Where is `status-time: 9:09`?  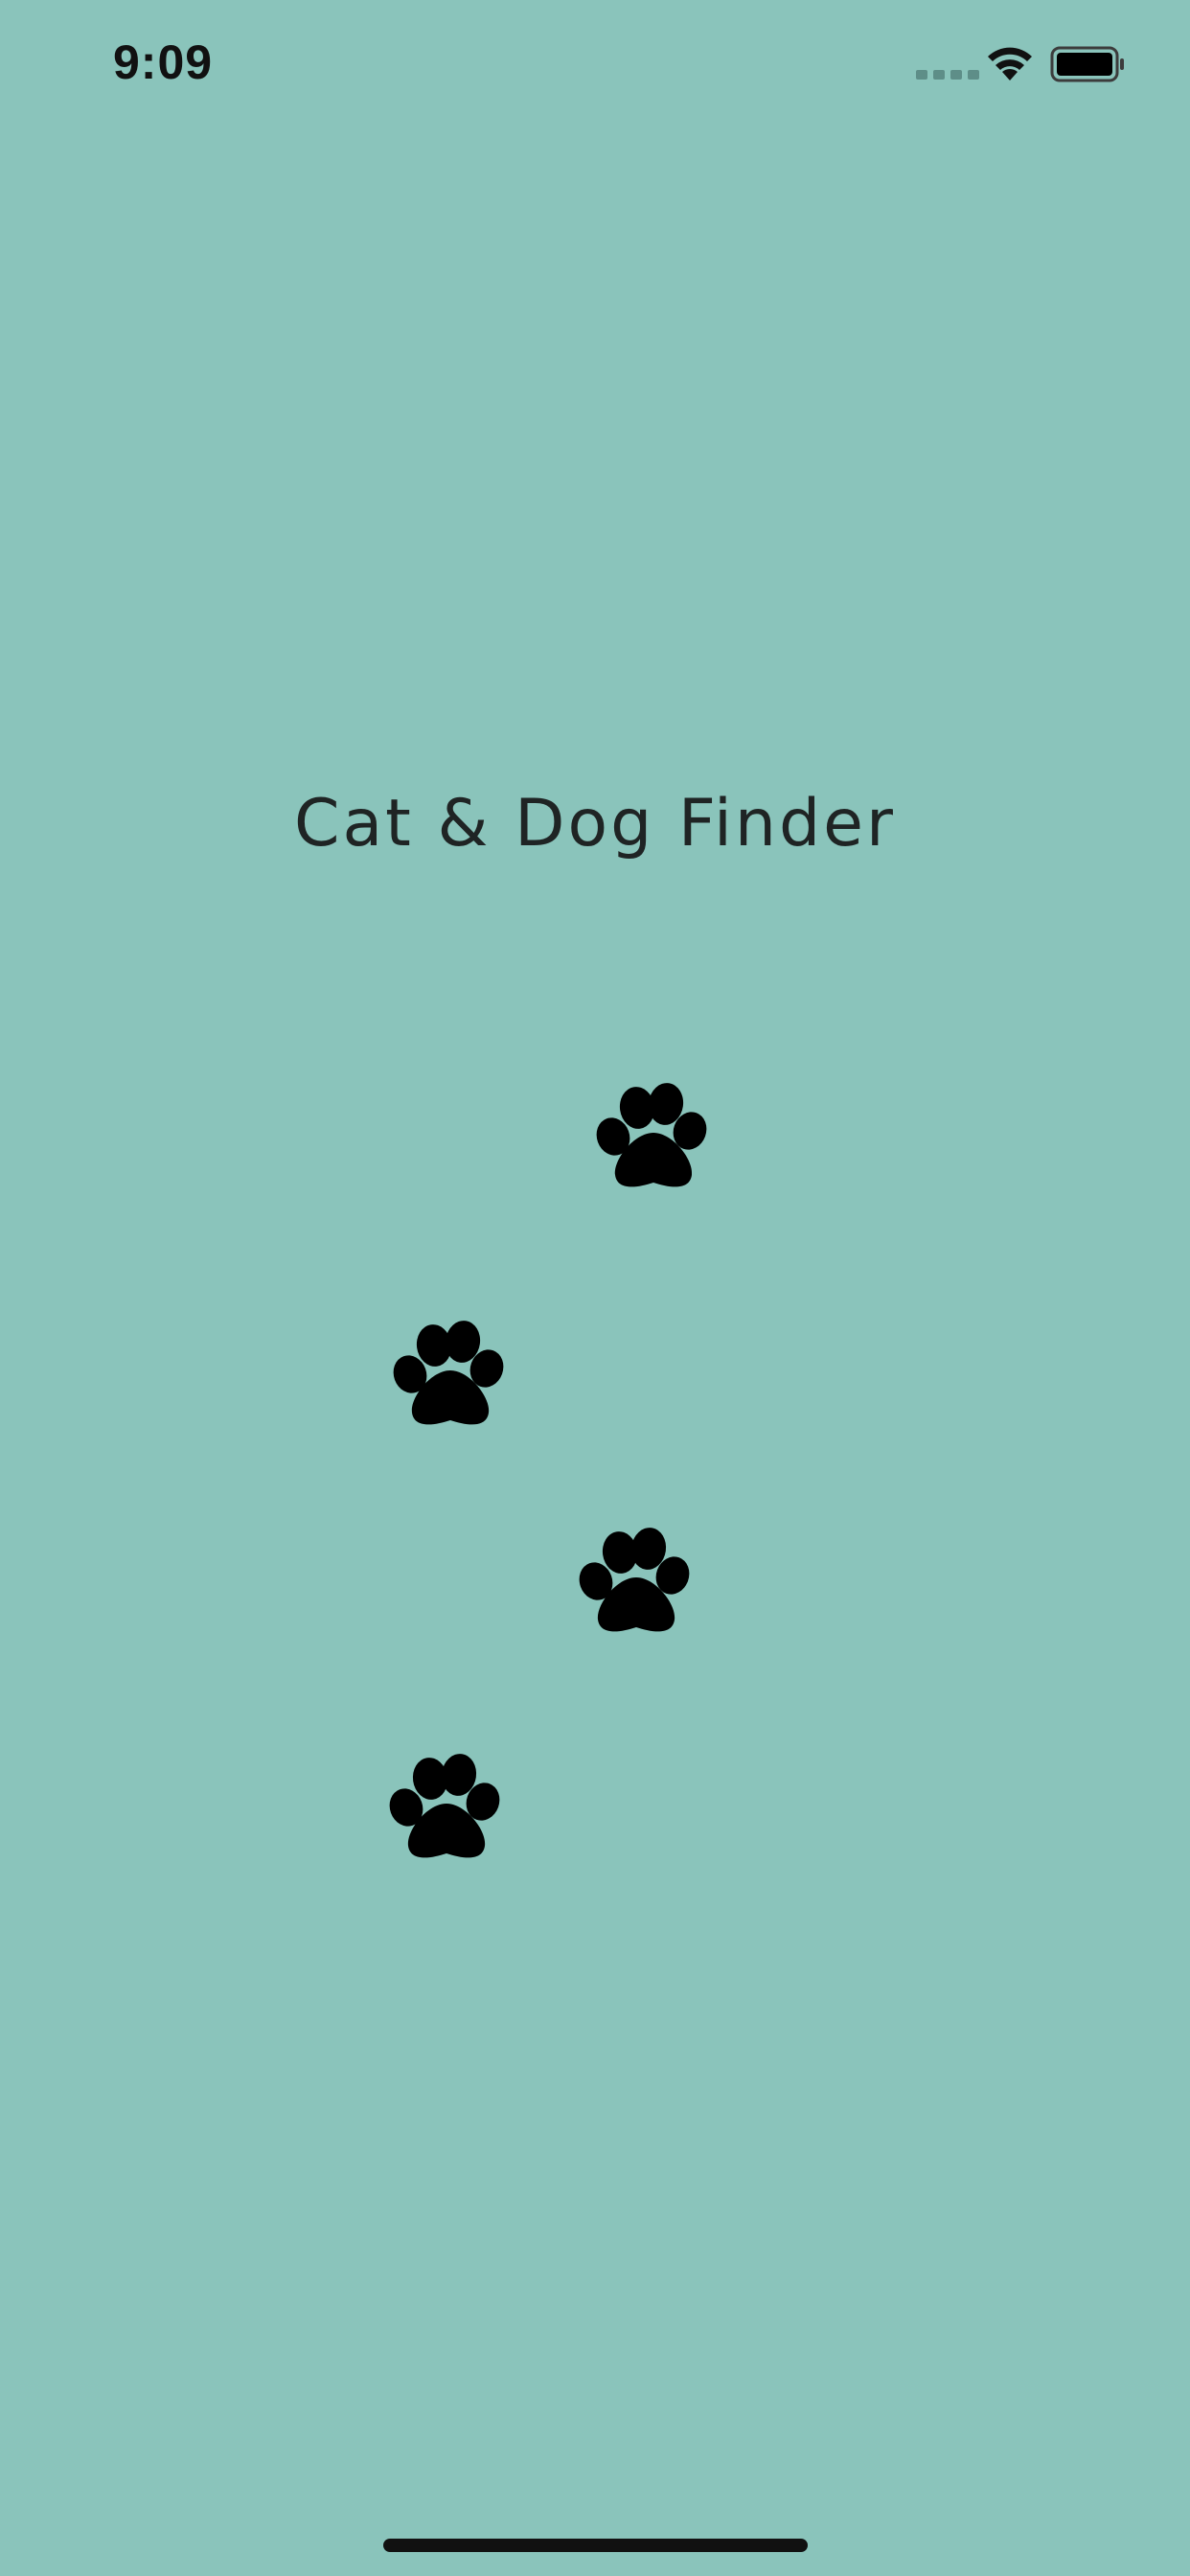
status-time: 9:09 is located at coordinates (163, 62).